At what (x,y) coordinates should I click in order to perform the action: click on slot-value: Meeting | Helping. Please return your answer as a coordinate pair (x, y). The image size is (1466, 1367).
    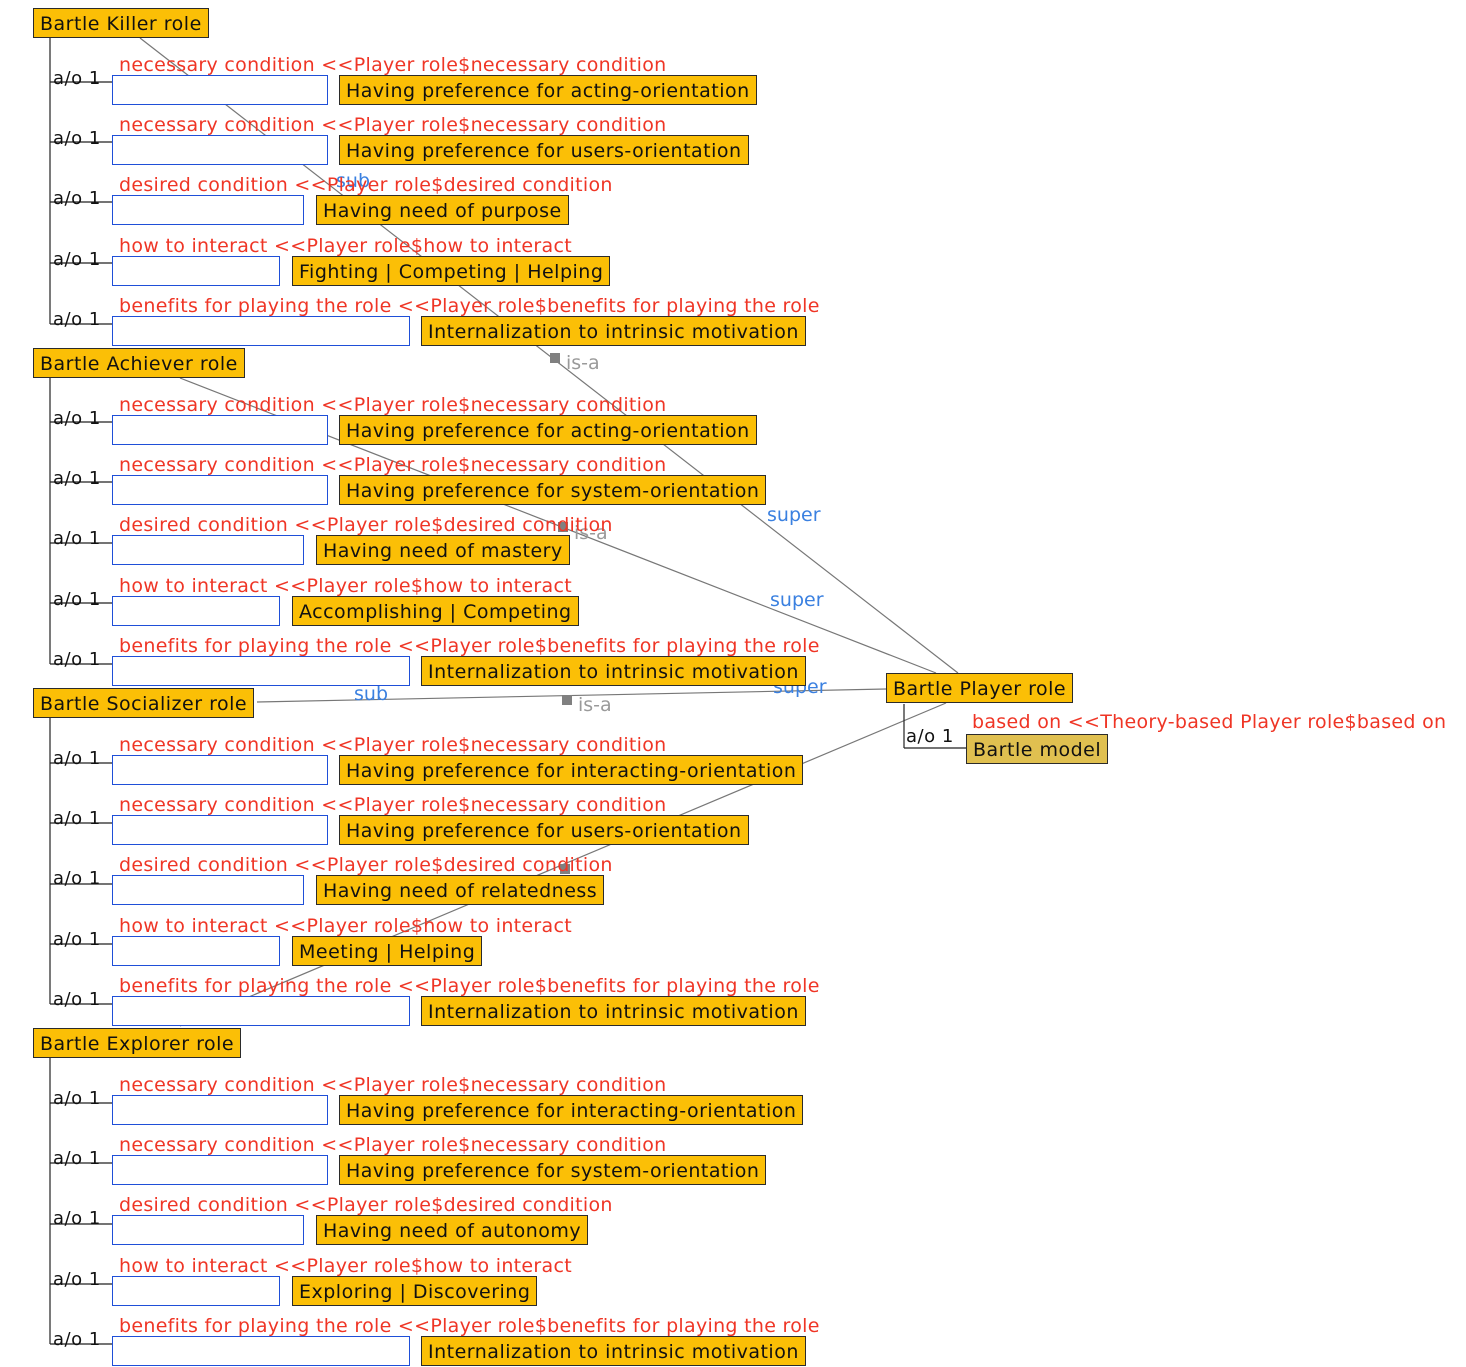
    Looking at the image, I should click on (387, 951).